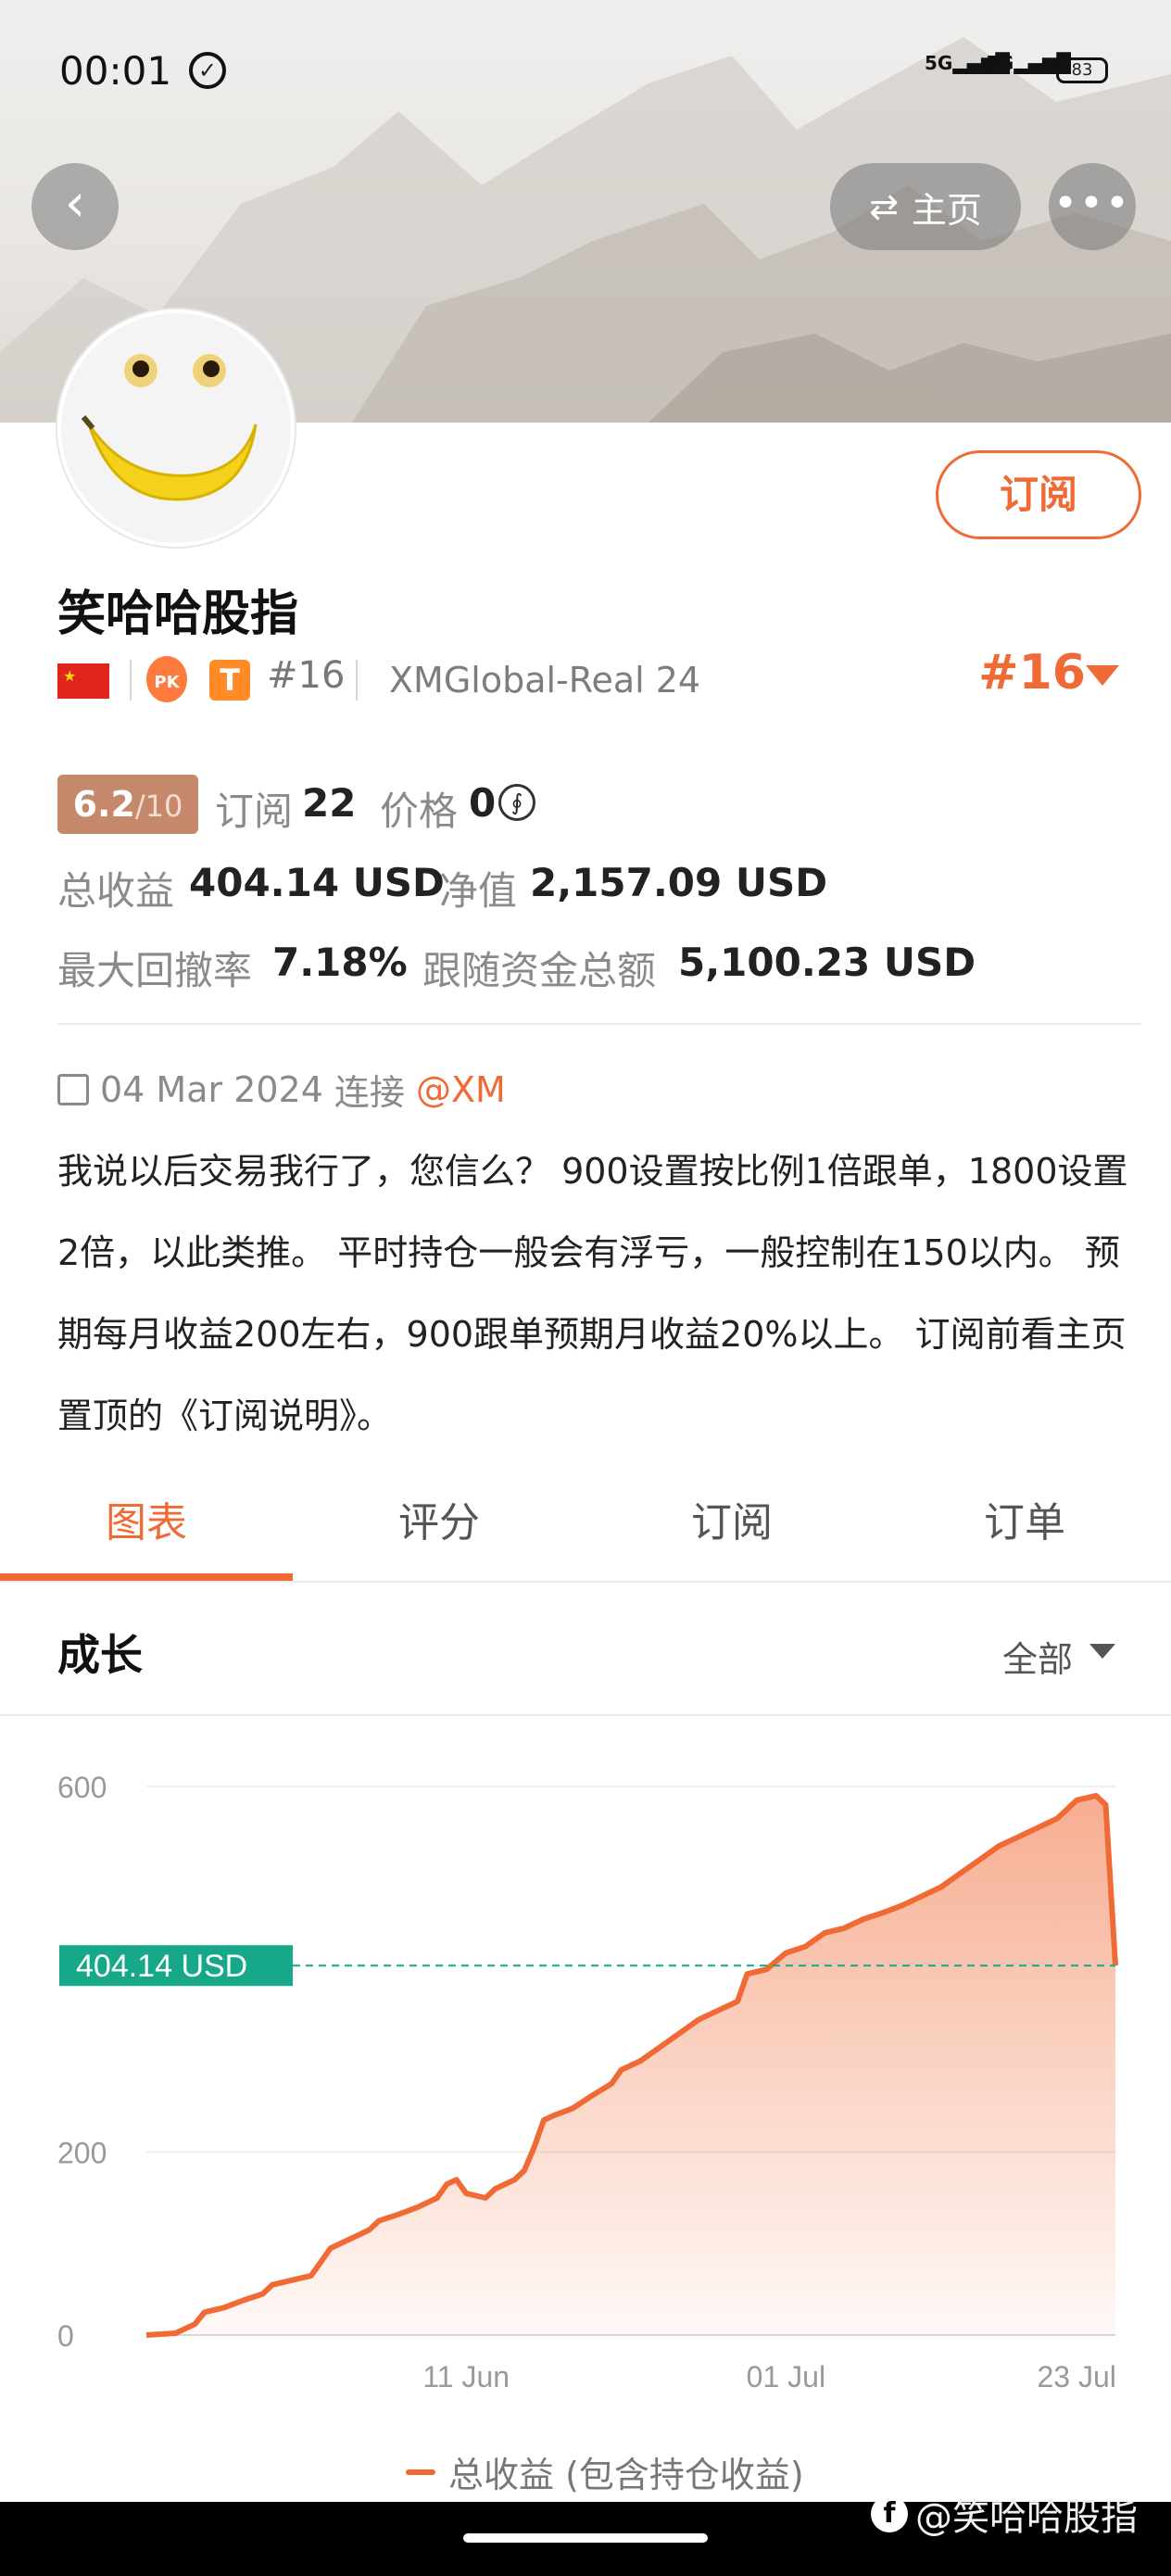 The image size is (1171, 2576). I want to click on y-tick-label: 200, so click(82, 2153).